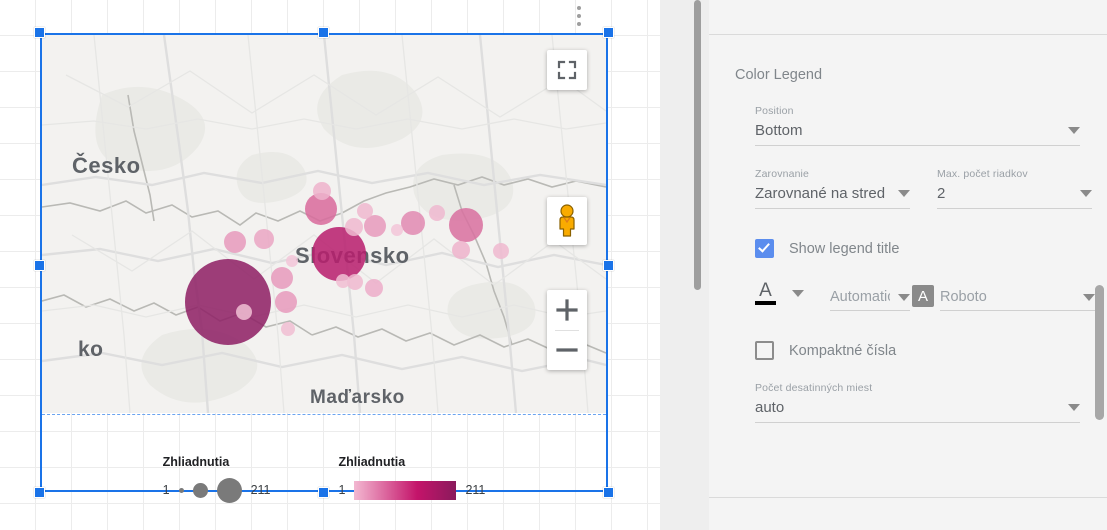 The image size is (1107, 530). I want to click on show-legend-title-label: Show legend title, so click(844, 248).